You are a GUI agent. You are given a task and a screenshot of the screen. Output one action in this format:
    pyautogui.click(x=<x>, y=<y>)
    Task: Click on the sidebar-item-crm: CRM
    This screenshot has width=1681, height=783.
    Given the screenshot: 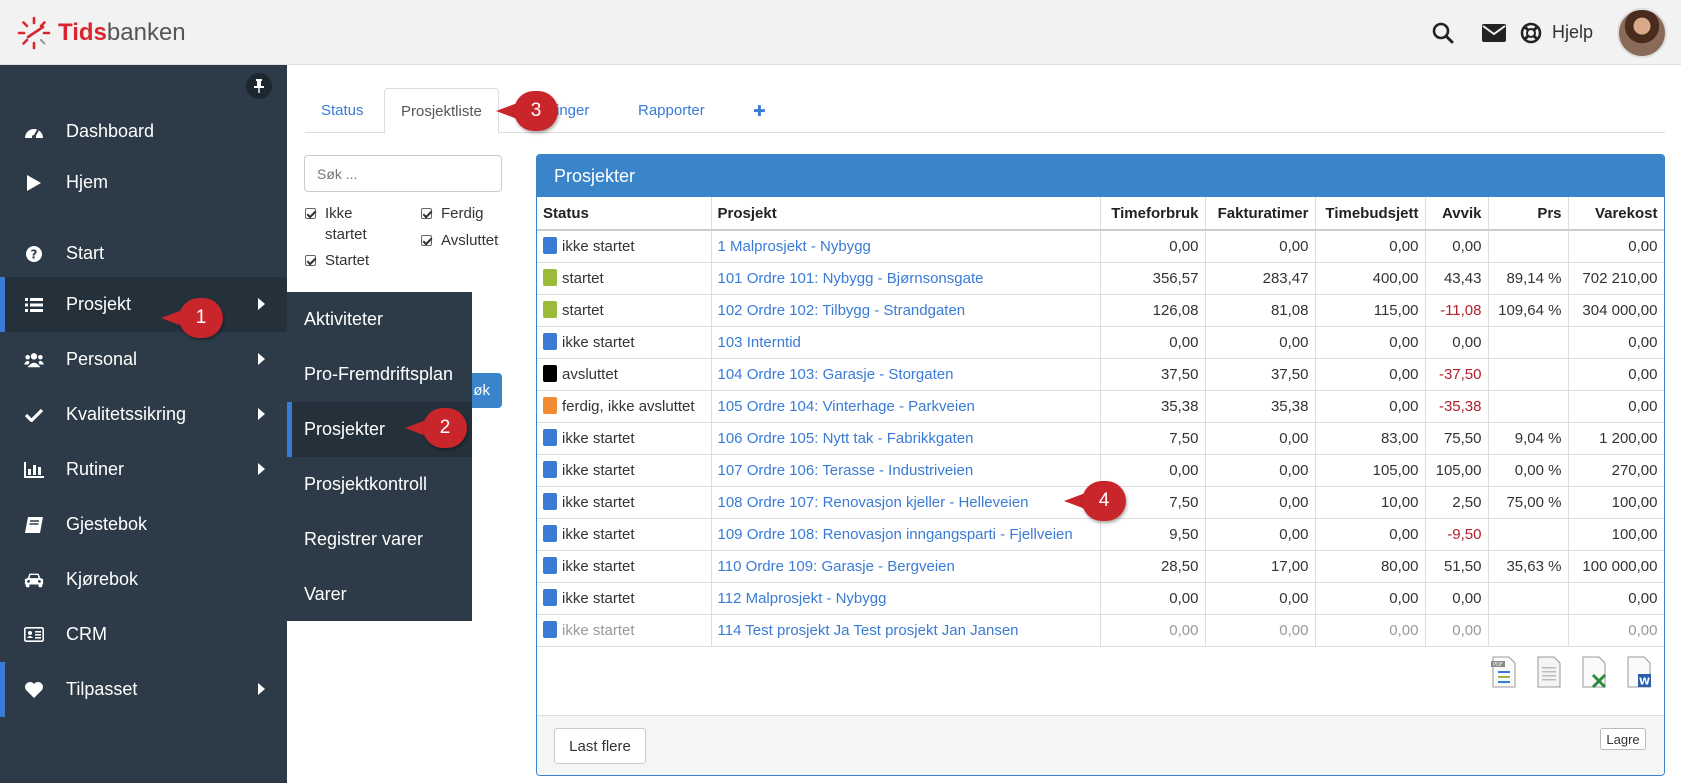 What is the action you would take?
    pyautogui.click(x=143, y=634)
    